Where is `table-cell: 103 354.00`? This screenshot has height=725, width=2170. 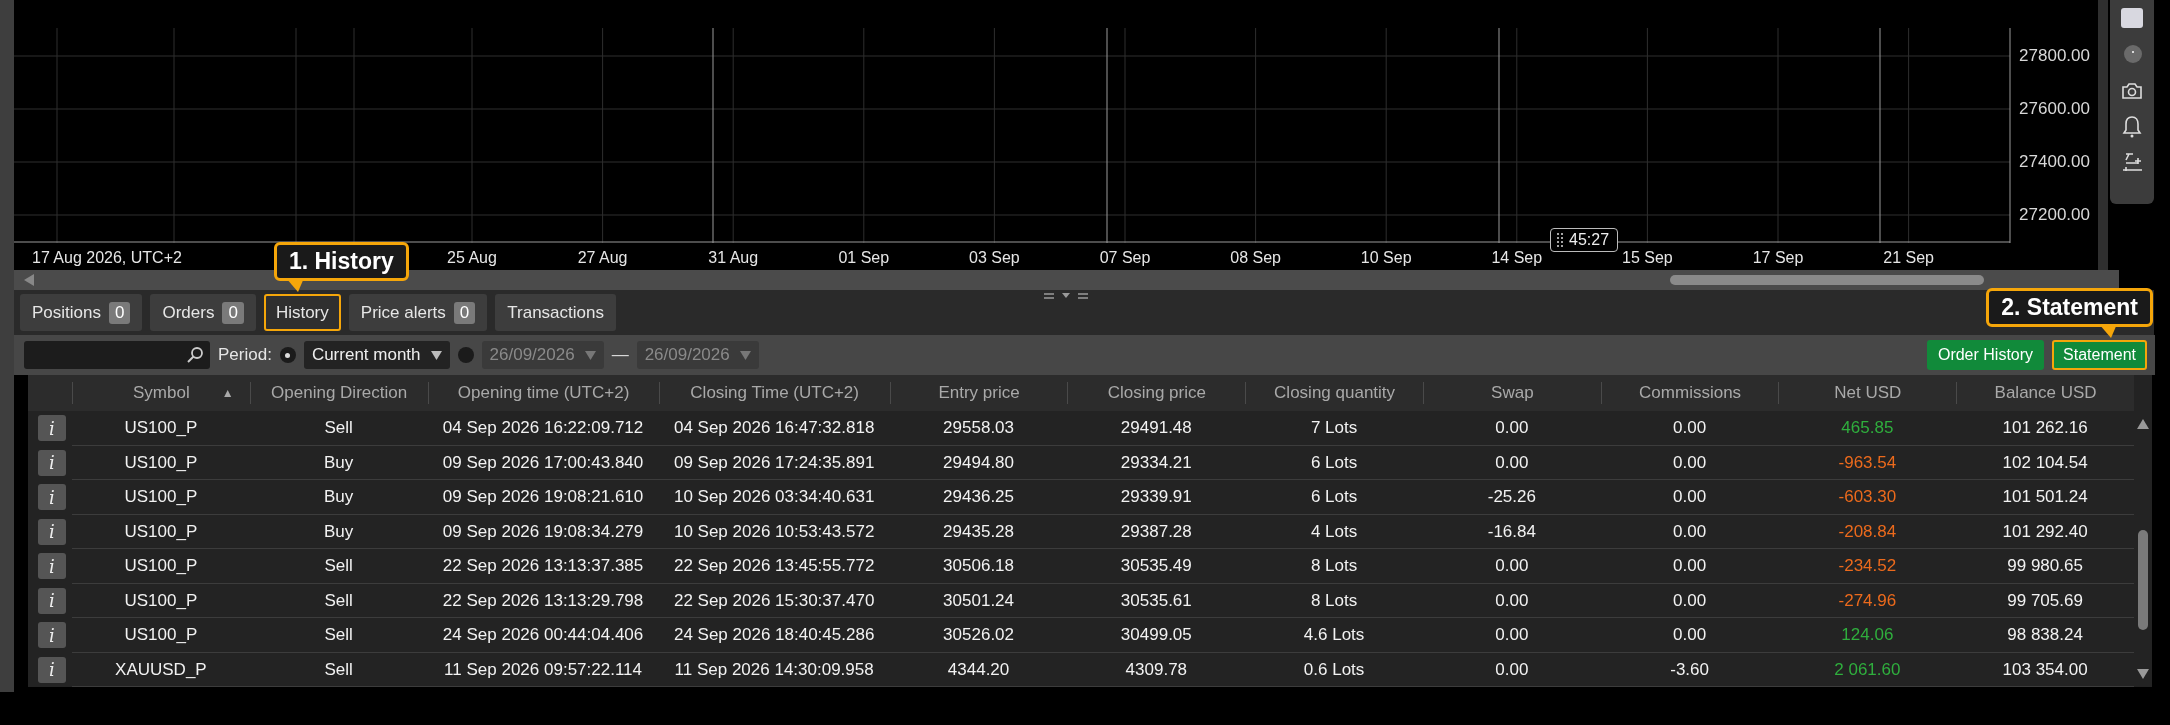
table-cell: 103 354.00 is located at coordinates (2045, 669).